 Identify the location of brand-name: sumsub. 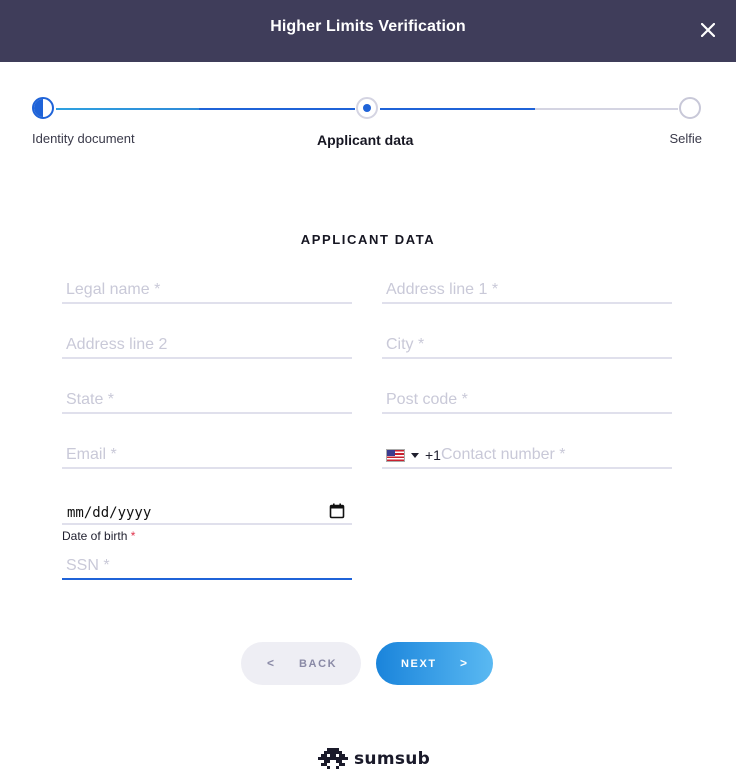
(392, 759).